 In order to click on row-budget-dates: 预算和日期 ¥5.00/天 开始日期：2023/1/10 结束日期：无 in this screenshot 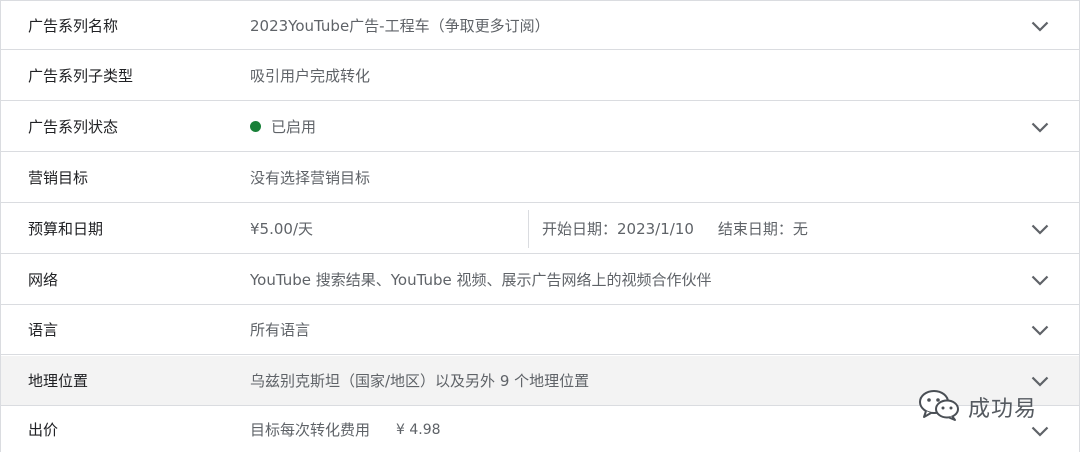, I will do `click(540, 229)`.